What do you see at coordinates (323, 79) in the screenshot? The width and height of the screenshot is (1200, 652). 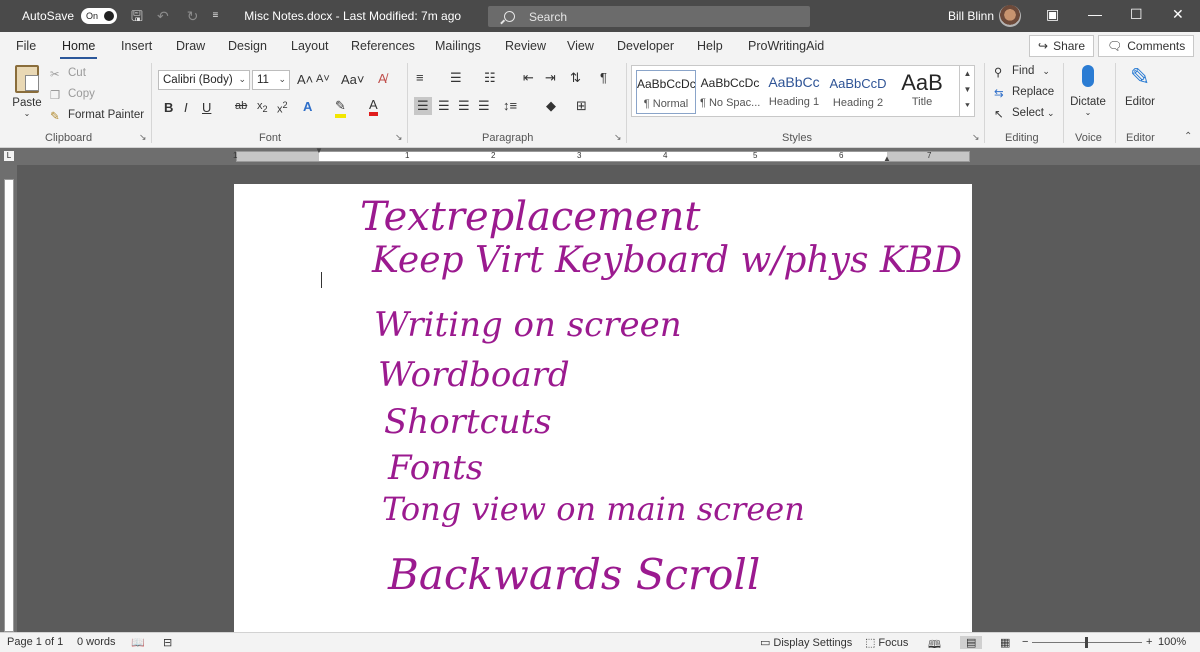 I see `shrink-font-icon: A˅` at bounding box center [323, 79].